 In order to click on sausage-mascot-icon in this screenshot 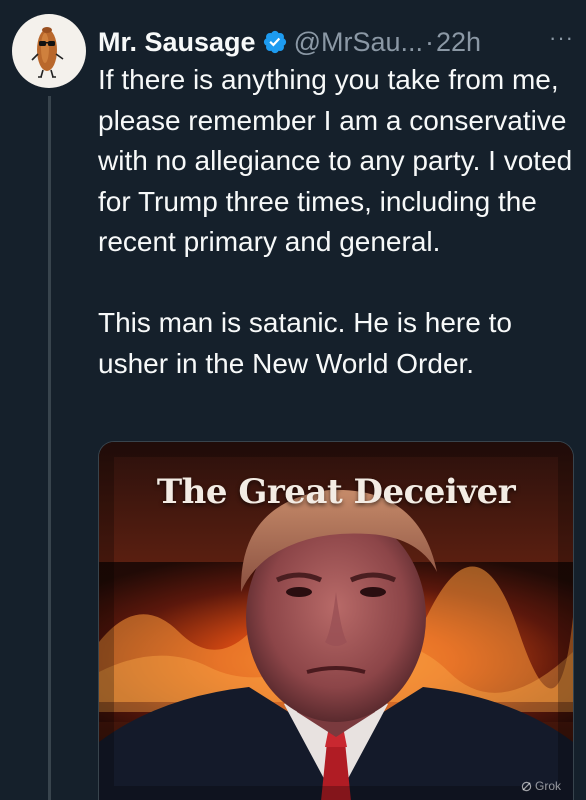, I will do `click(47, 52)`.